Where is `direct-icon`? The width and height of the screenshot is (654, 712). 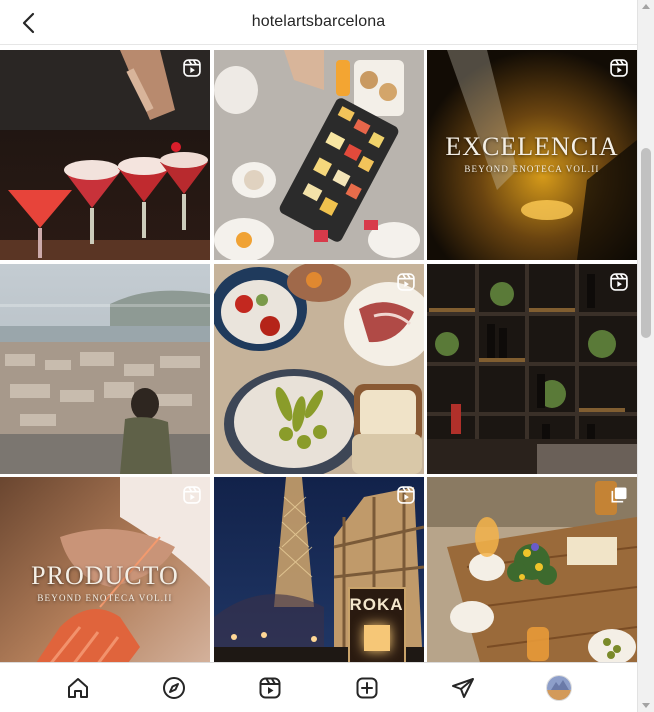
direct-icon is located at coordinates (462, 687).